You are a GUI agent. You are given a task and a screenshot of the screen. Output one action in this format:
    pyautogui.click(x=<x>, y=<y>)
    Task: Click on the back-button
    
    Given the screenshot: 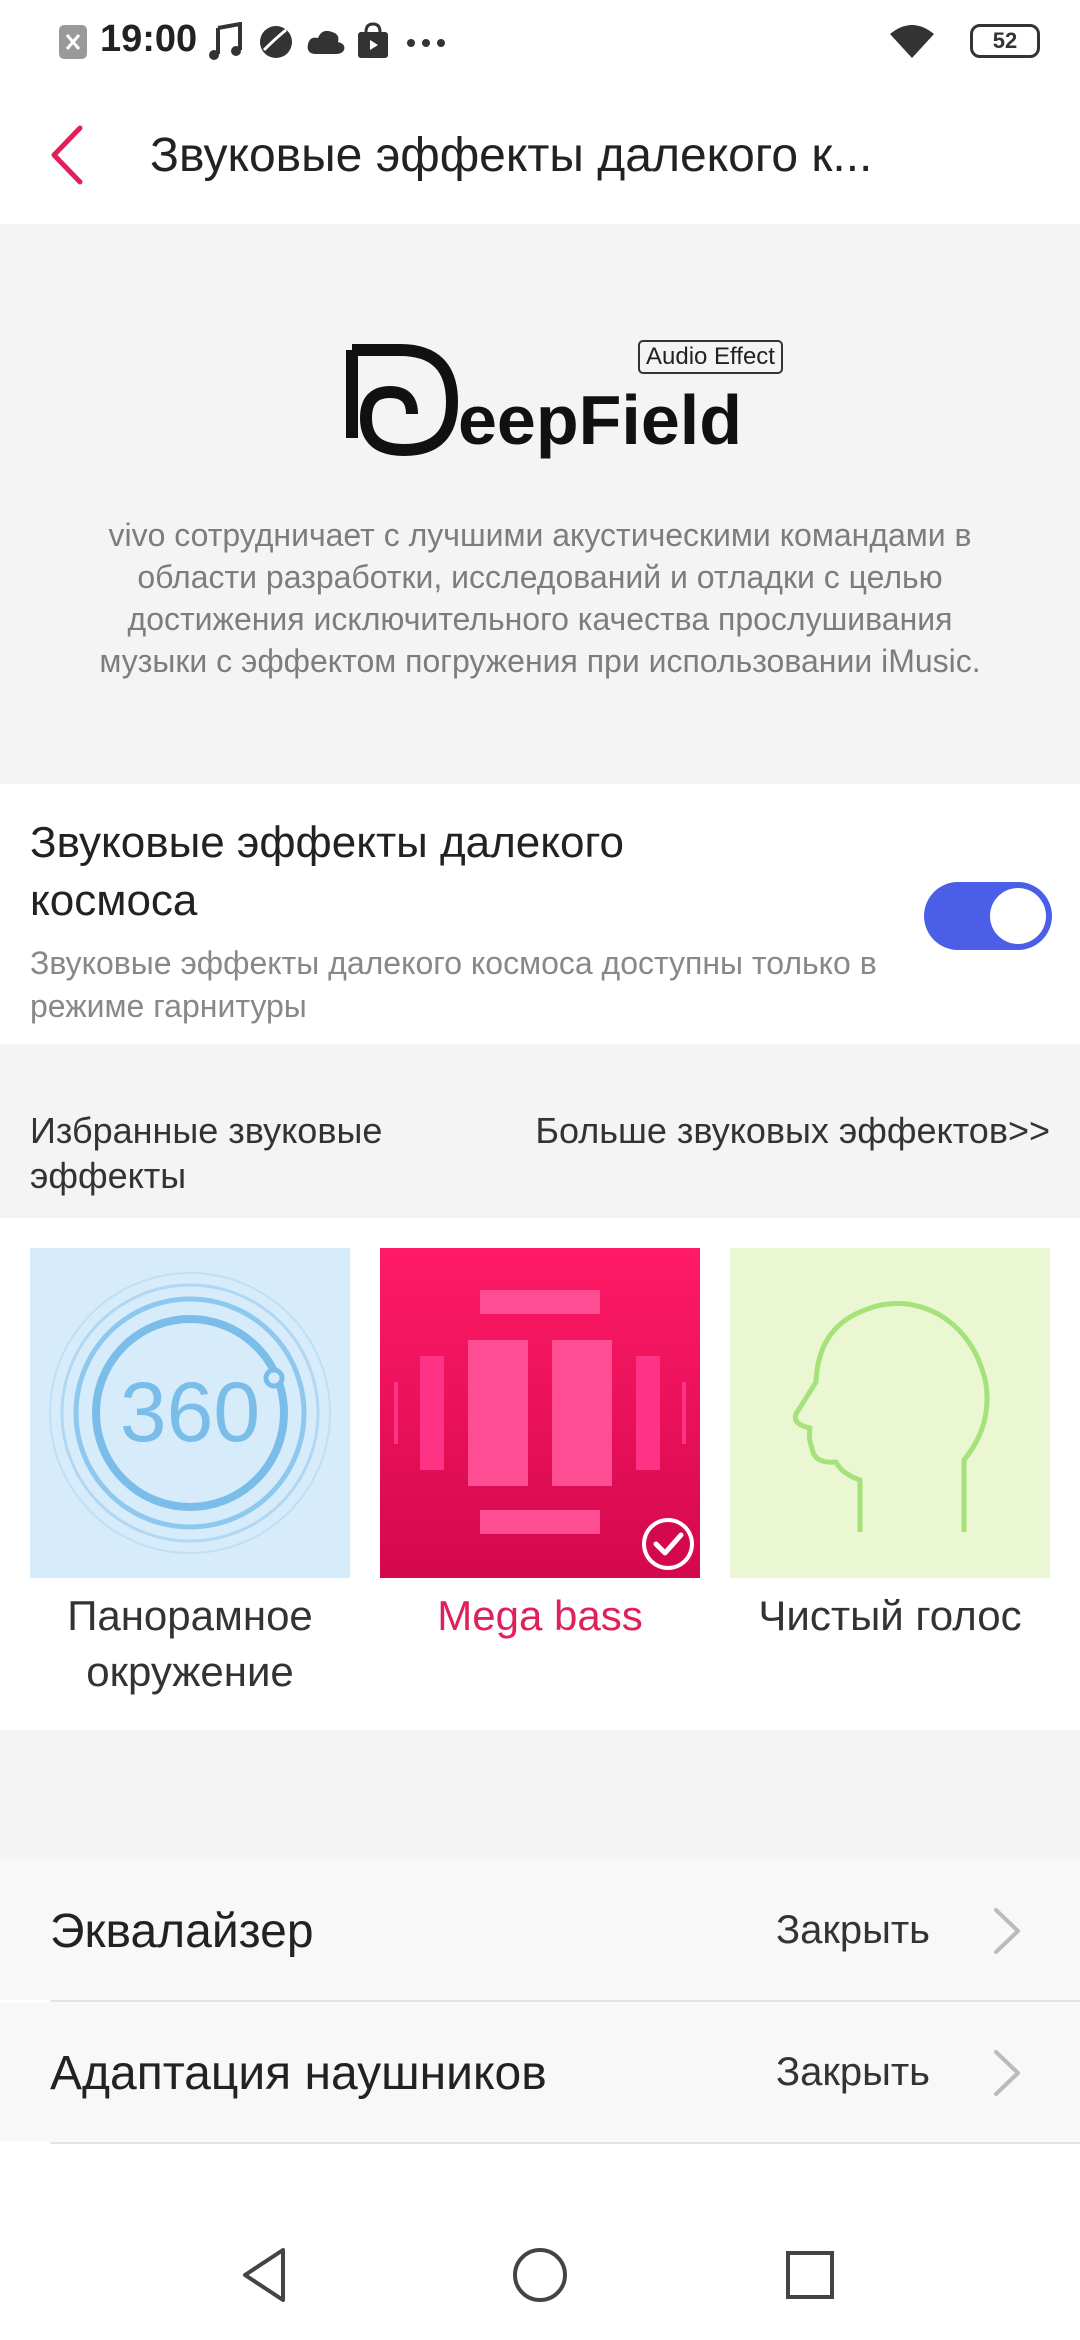 What is the action you would take?
    pyautogui.click(x=69, y=155)
    